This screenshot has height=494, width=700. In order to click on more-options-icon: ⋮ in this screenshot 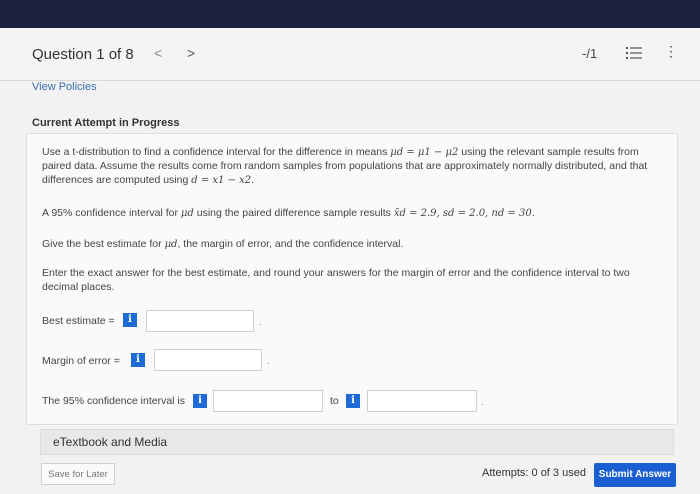, I will do `click(671, 51)`.